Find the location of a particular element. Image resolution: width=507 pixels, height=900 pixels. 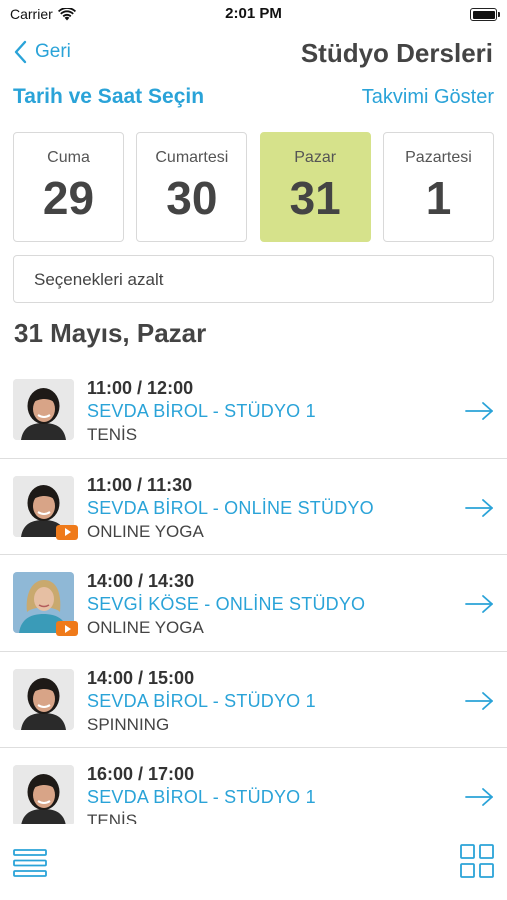

chevron-left-icon is located at coordinates (20, 52).